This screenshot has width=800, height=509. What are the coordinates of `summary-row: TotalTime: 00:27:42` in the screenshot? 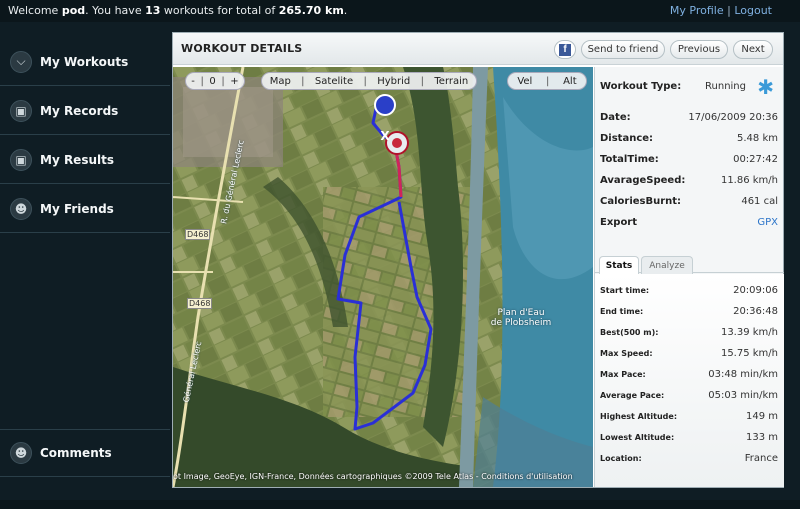 It's located at (689, 161).